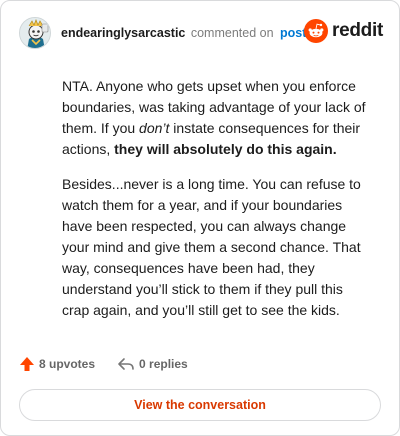 This screenshot has height=436, width=400. What do you see at coordinates (225, 149) in the screenshot?
I see `comment-p1-strong: they will absolutely do this again.` at bounding box center [225, 149].